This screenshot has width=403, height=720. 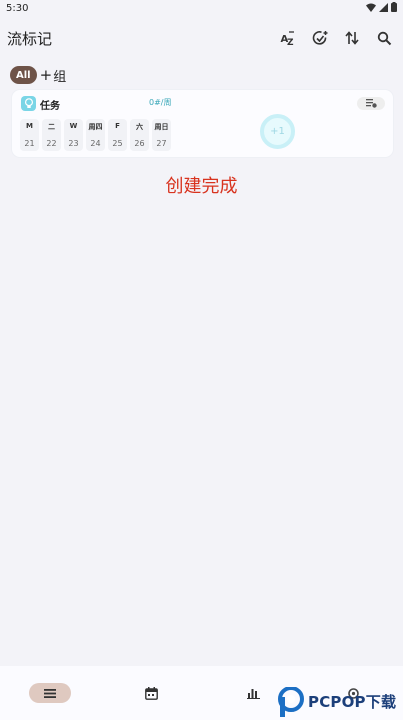 I want to click on status-icons, so click(x=381, y=7).